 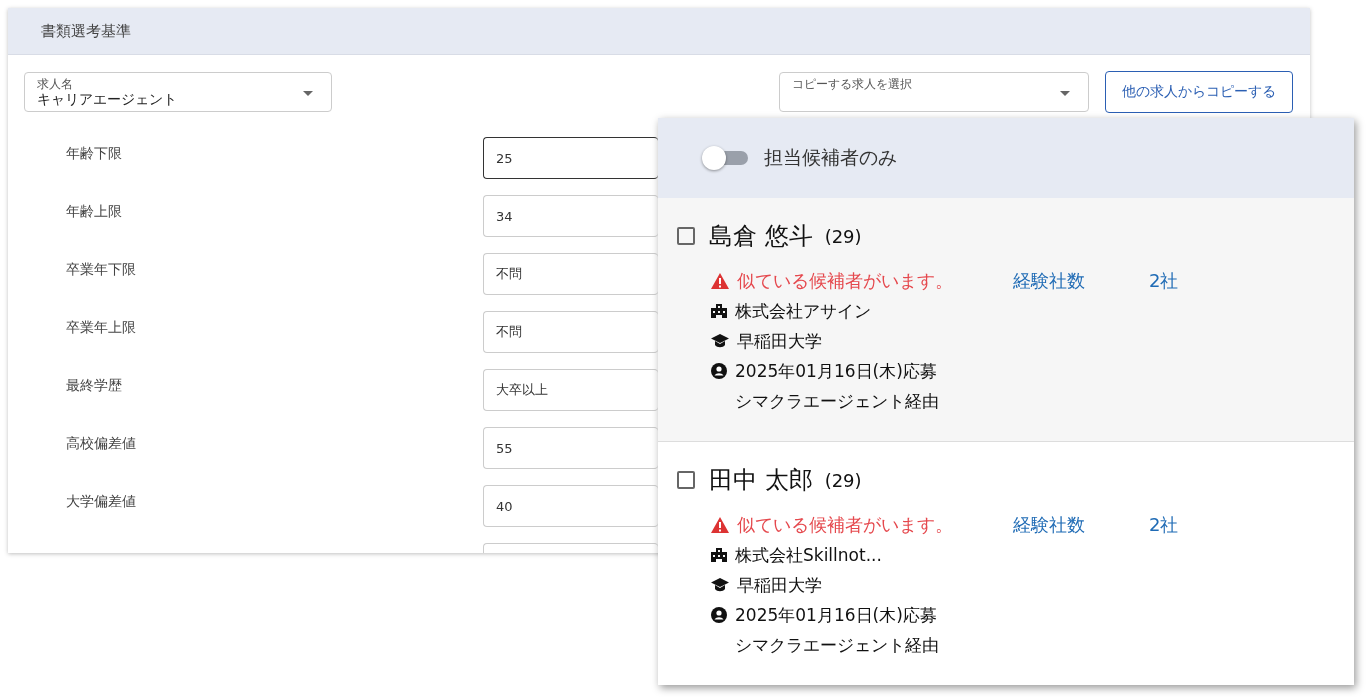 What do you see at coordinates (101, 443) in the screenshot?
I see `criteria-label: 高校偏差値` at bounding box center [101, 443].